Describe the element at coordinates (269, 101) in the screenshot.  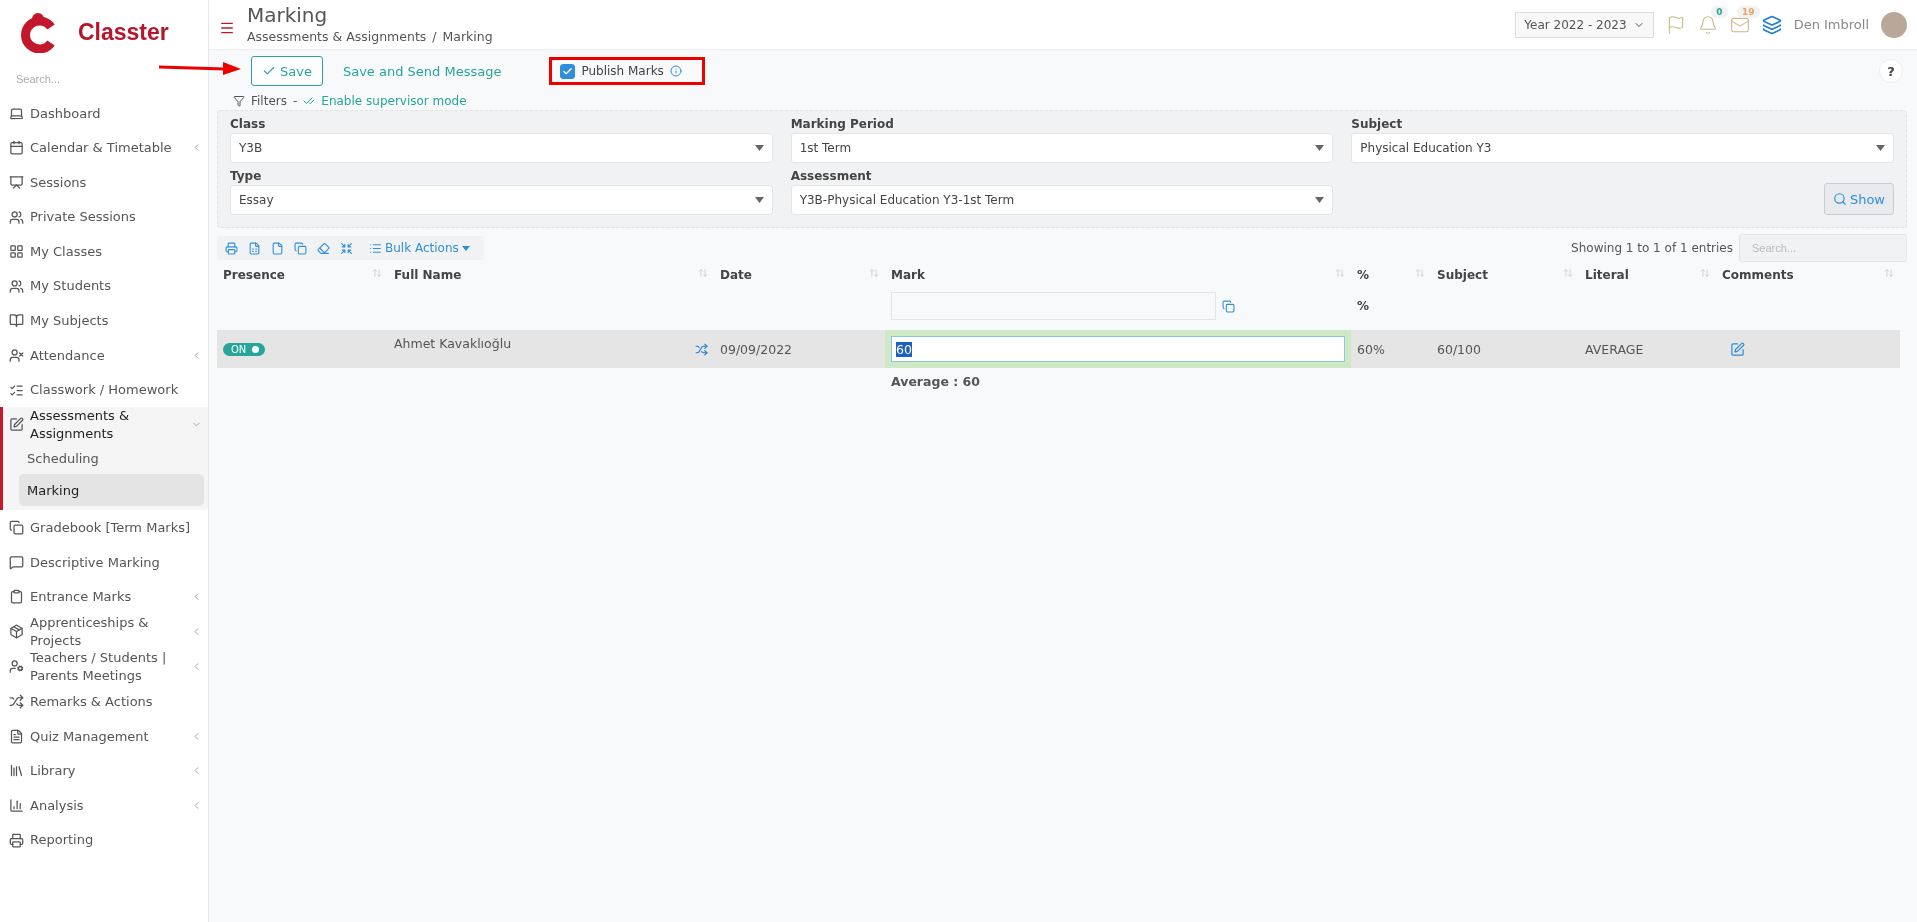
I see `filters-label: Filters` at that location.